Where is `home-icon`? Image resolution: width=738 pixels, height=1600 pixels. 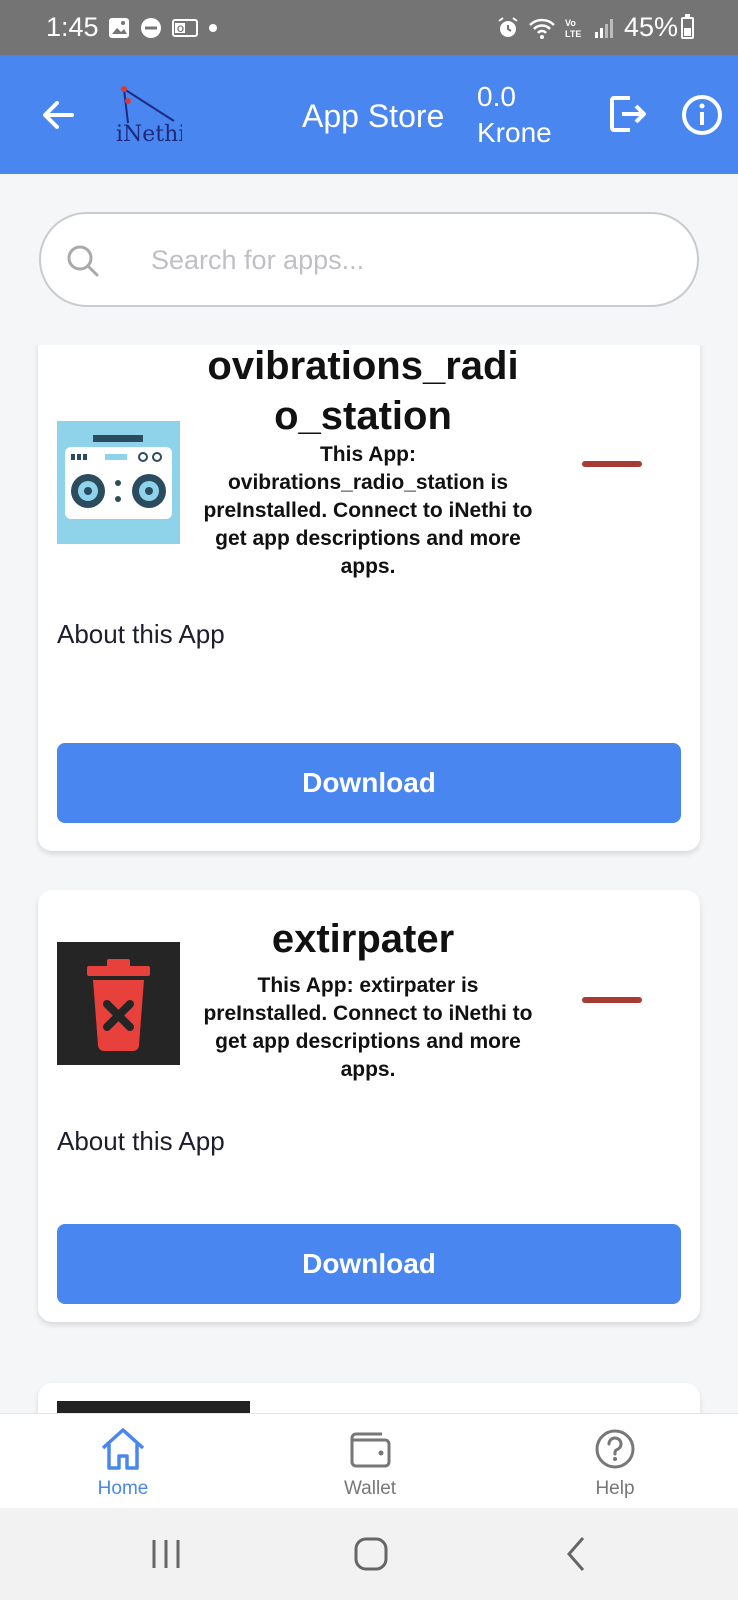 home-icon is located at coordinates (123, 1449).